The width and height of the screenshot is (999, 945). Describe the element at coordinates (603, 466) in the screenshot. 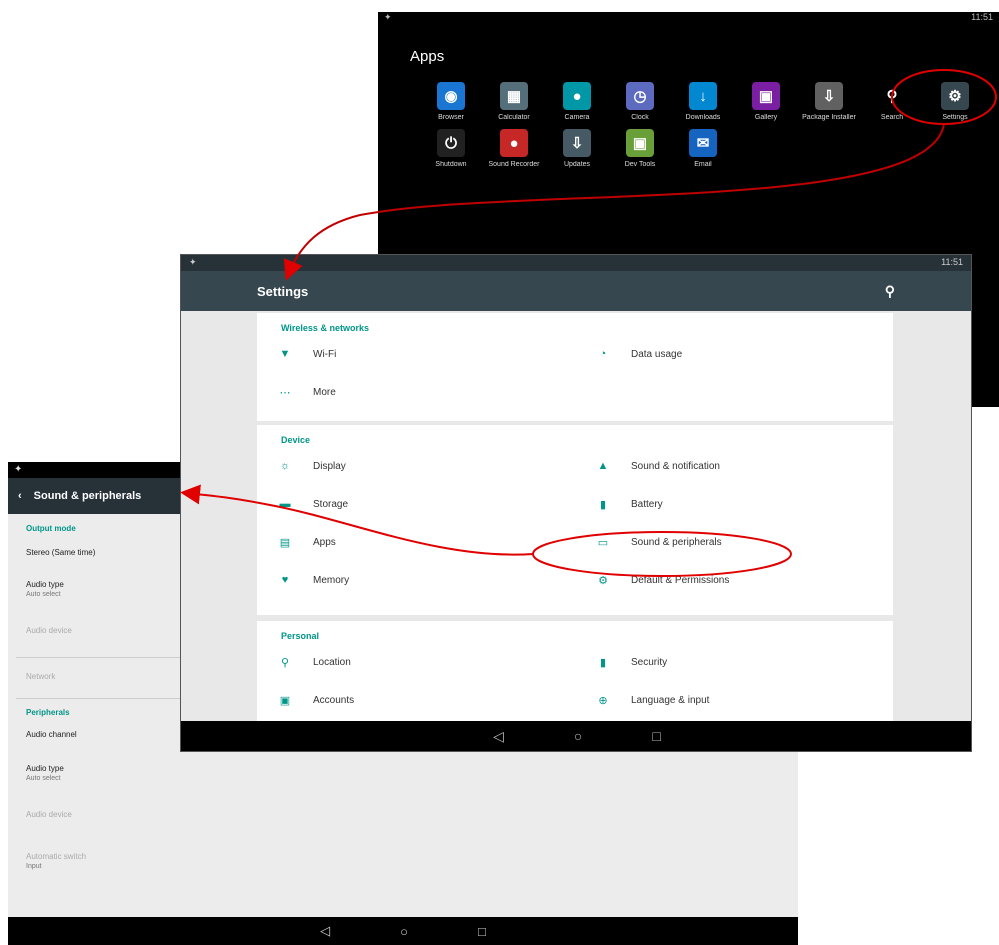

I see `bell-icon: ▲` at that location.